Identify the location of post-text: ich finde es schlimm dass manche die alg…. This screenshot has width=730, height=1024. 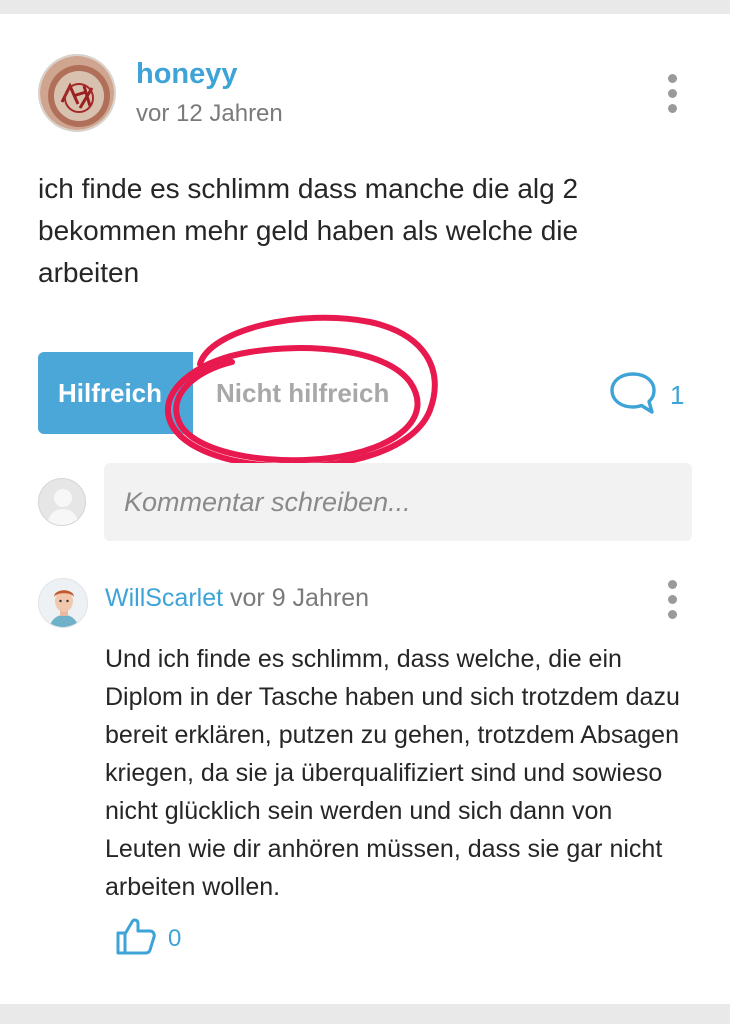
(308, 230).